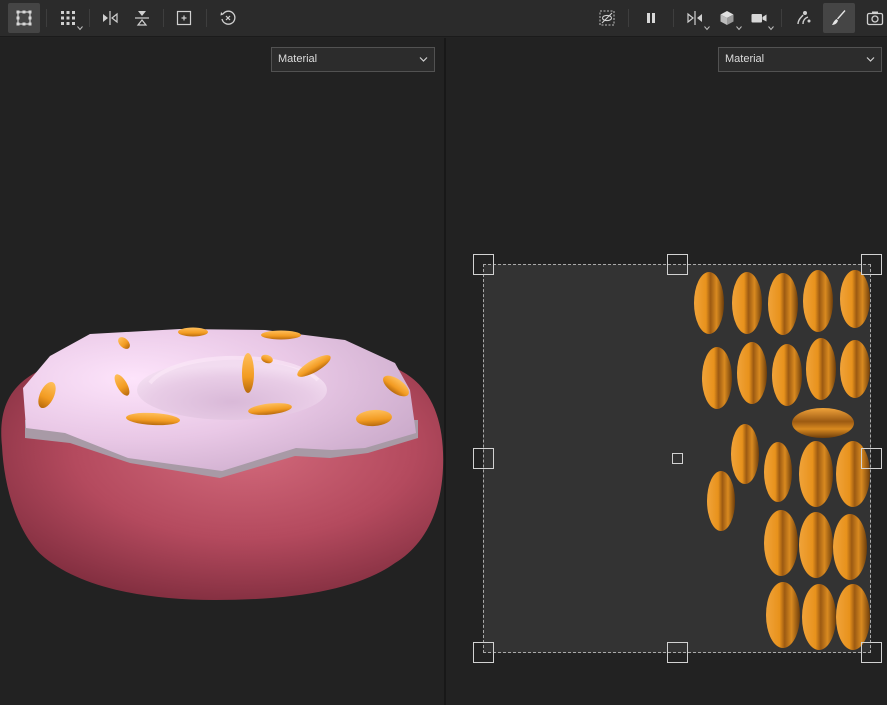 This screenshot has height=705, width=887. I want to click on bake-icon, so click(804, 18).